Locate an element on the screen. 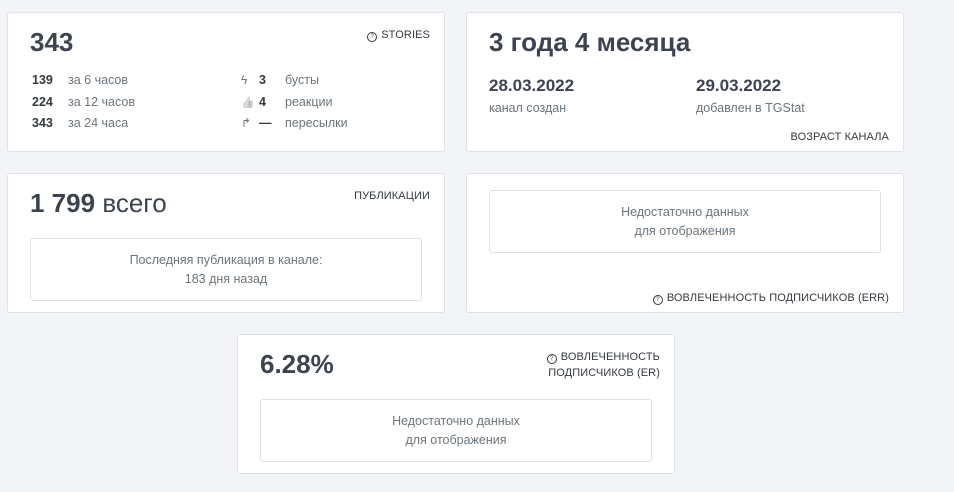 The image size is (954, 492). publications-total-suffix: всего is located at coordinates (134, 203).